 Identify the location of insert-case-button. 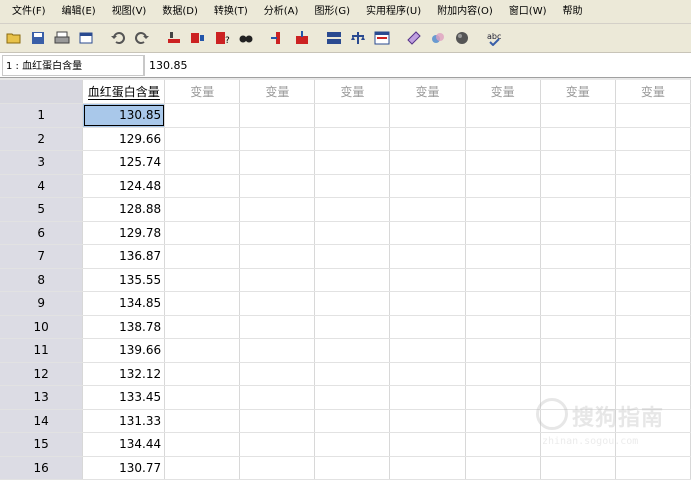
(278, 38).